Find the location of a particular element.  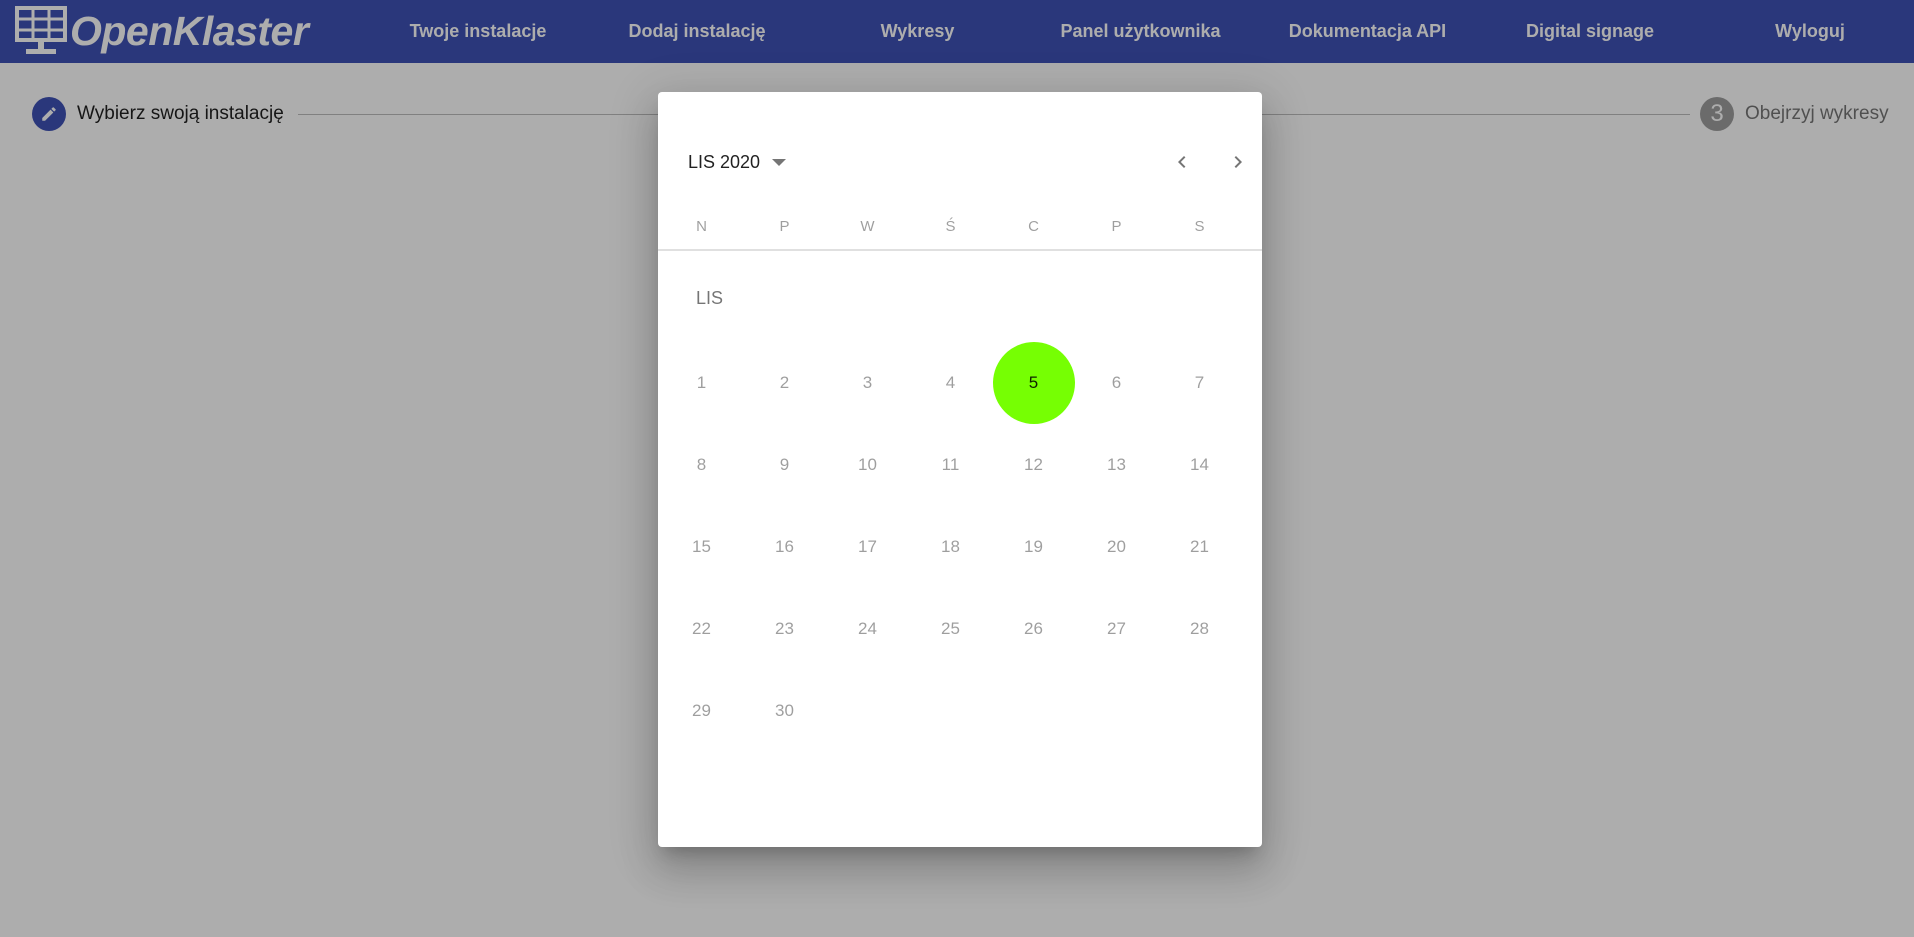

calendar-day: 11 is located at coordinates (950, 465).